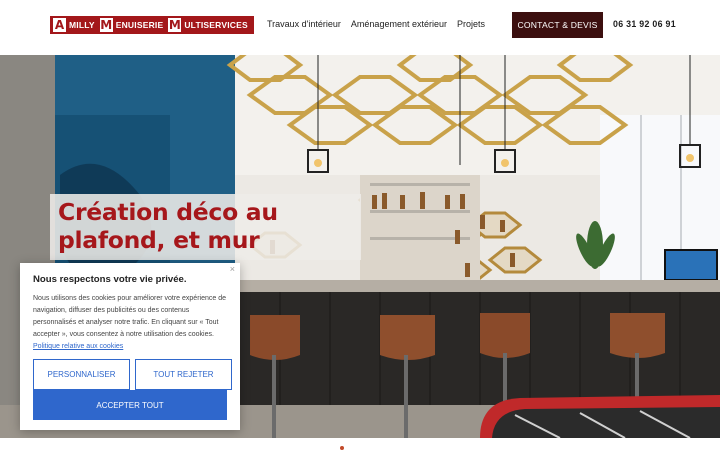 The width and height of the screenshot is (720, 450). I want to click on hero-headline-line2: plafond, et mur, so click(159, 240).